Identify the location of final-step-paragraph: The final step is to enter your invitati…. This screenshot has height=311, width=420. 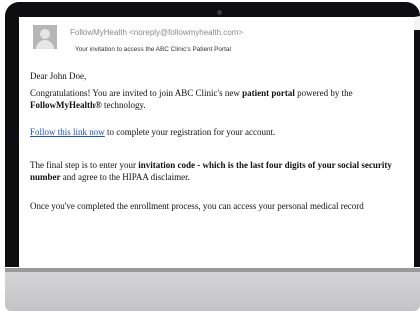
(211, 171).